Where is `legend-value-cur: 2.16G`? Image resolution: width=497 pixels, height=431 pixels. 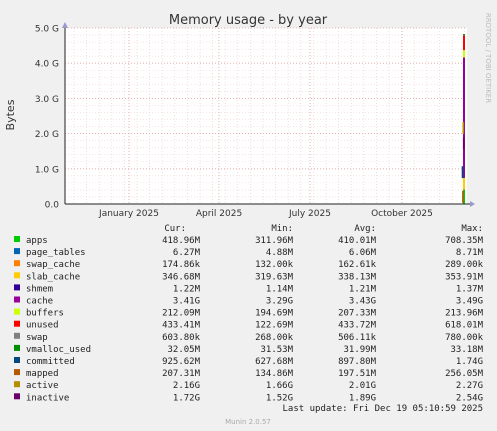 legend-value-cur: 2.16G is located at coordinates (186, 386).